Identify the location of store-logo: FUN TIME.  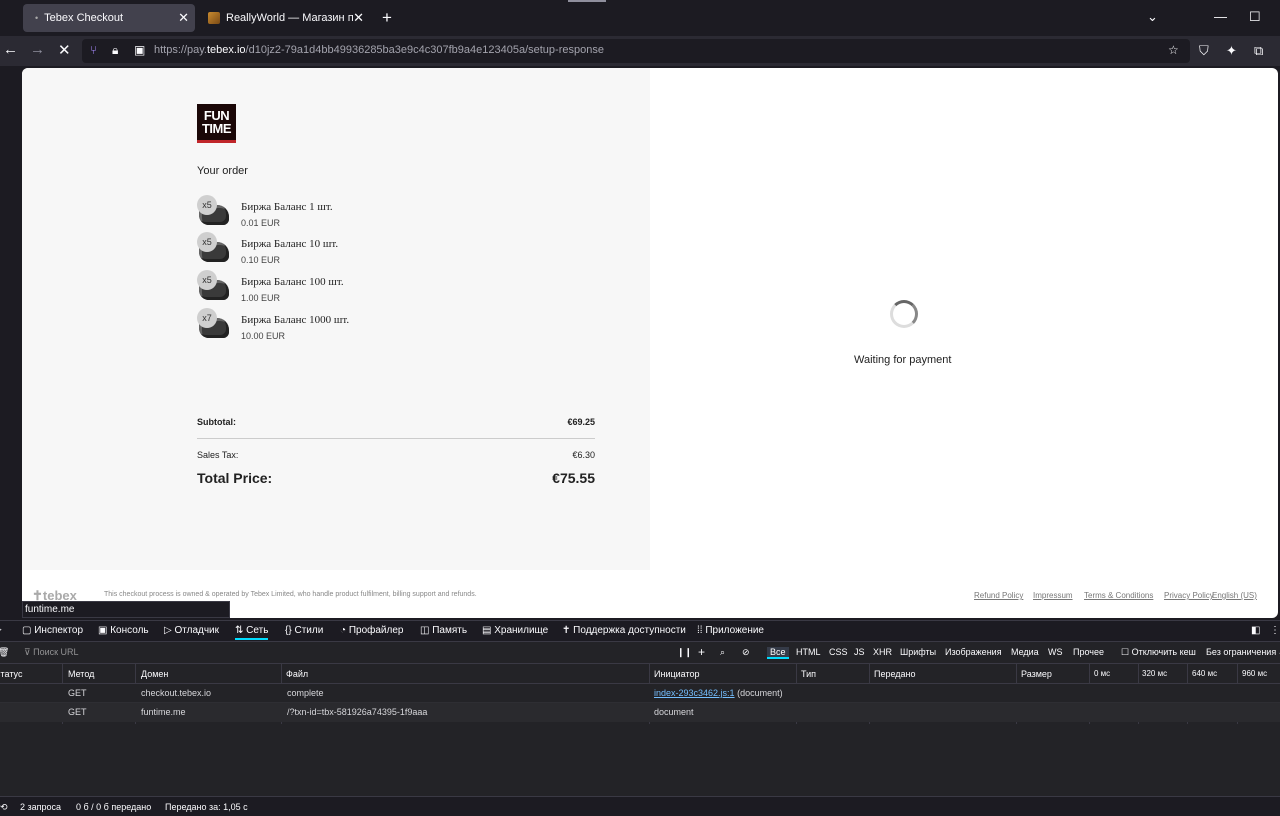
(216, 123).